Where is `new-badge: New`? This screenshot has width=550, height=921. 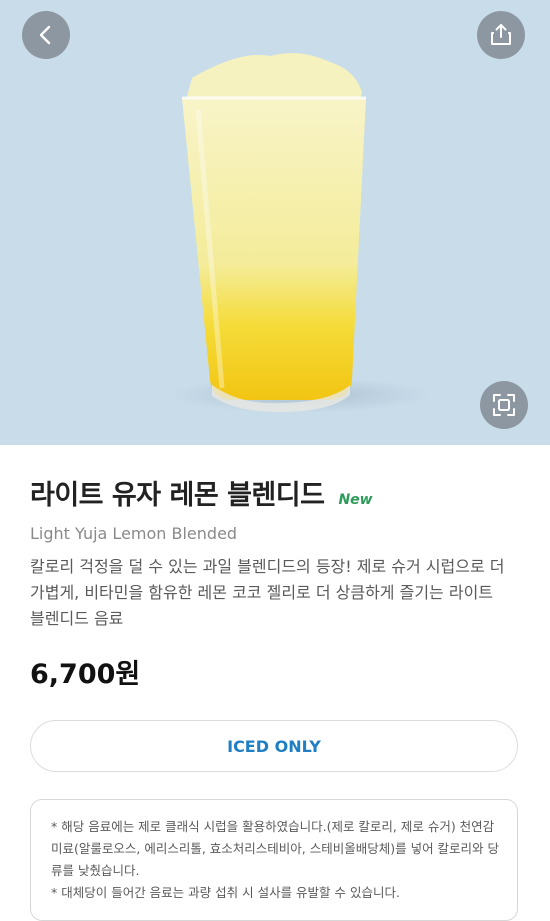 new-badge: New is located at coordinates (355, 500).